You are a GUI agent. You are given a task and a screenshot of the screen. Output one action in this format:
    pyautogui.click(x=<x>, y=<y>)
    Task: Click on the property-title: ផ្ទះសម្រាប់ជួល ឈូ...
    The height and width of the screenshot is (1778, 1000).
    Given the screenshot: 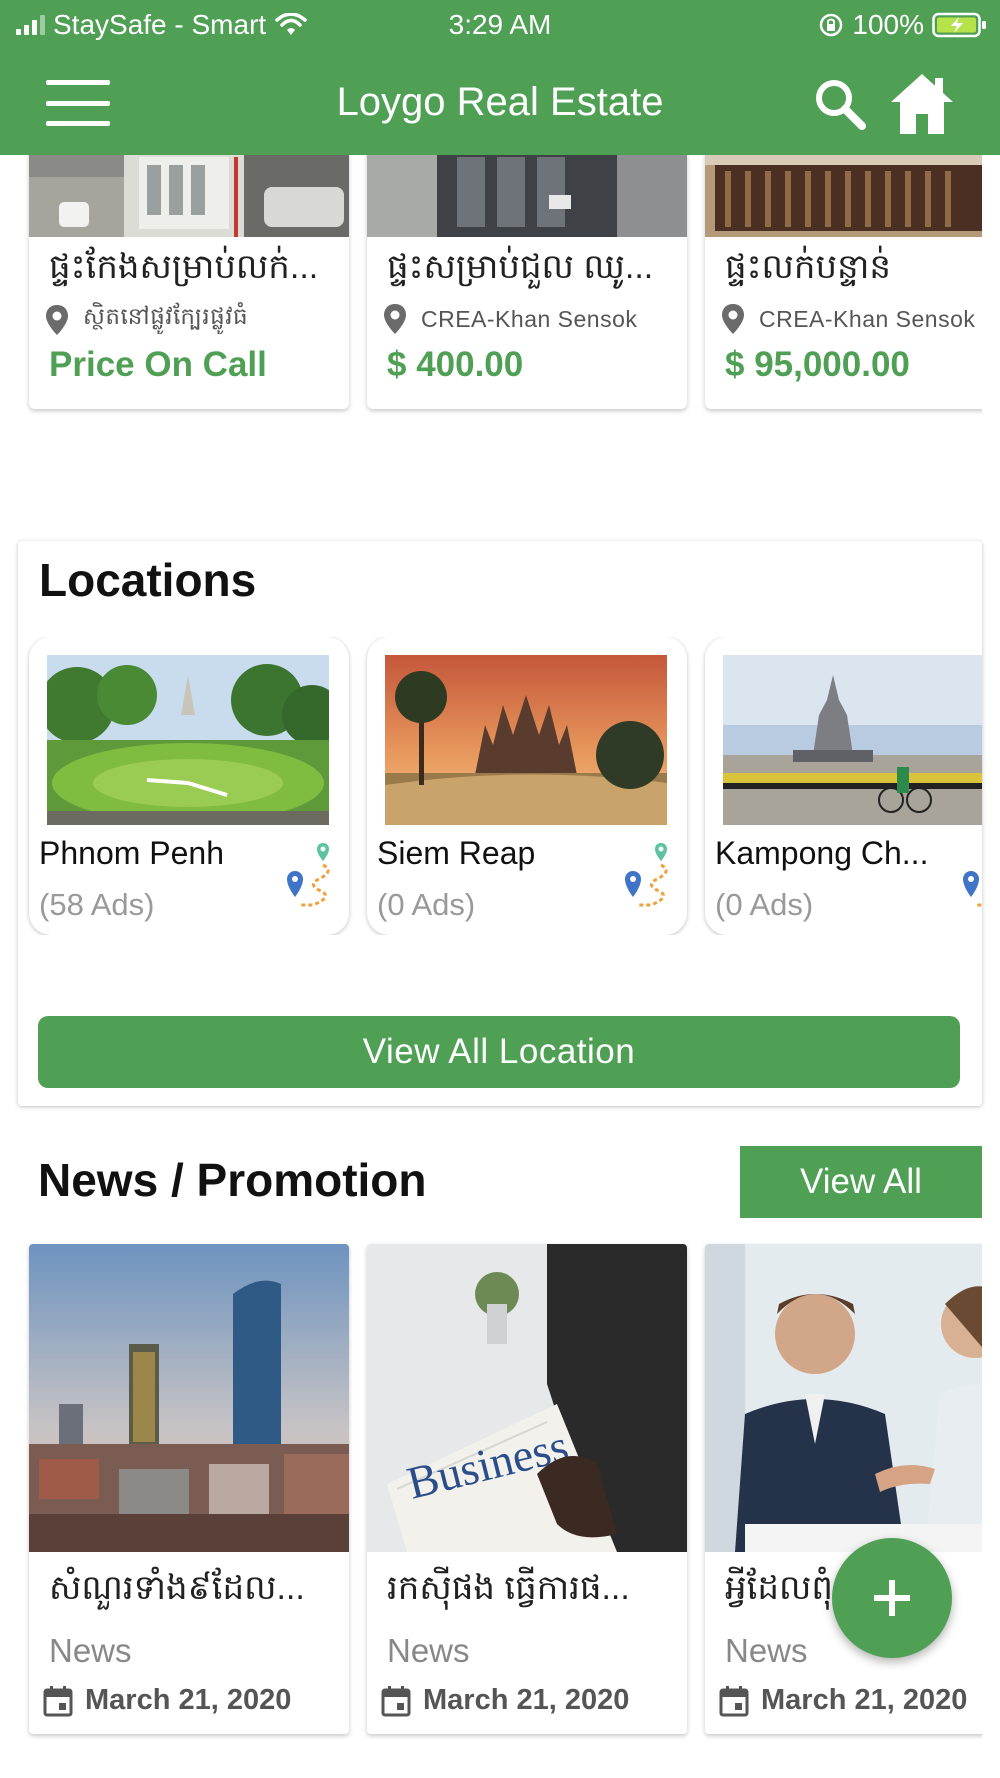 What is the action you would take?
    pyautogui.click(x=520, y=267)
    